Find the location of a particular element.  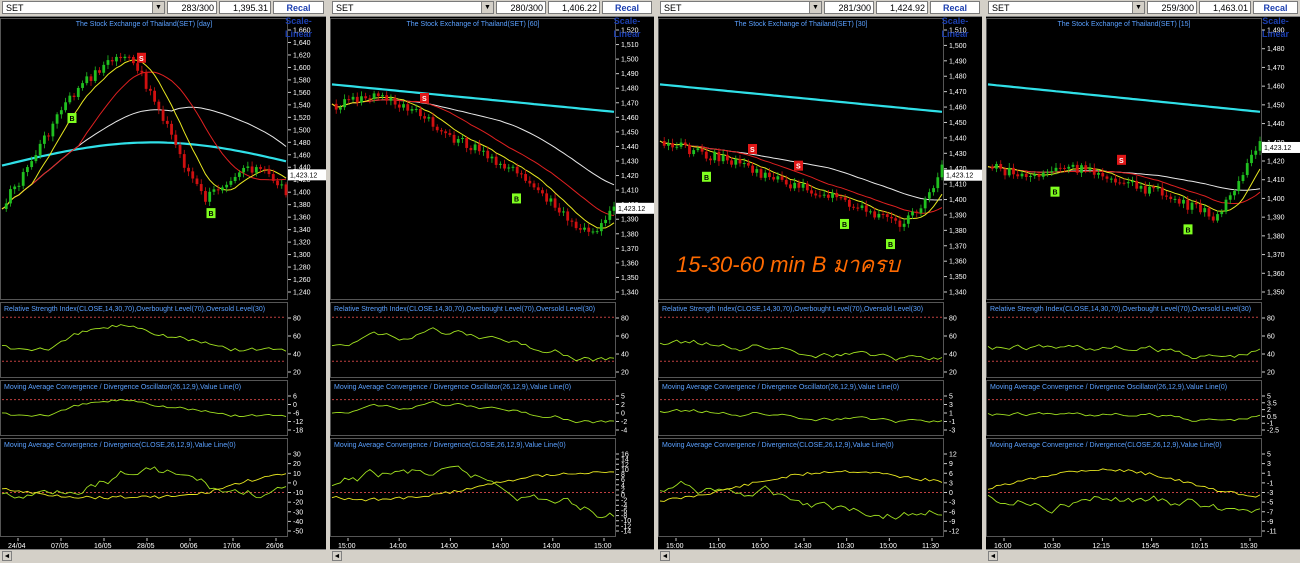

macd-tick-label: -5 is located at coordinates (1270, 503).